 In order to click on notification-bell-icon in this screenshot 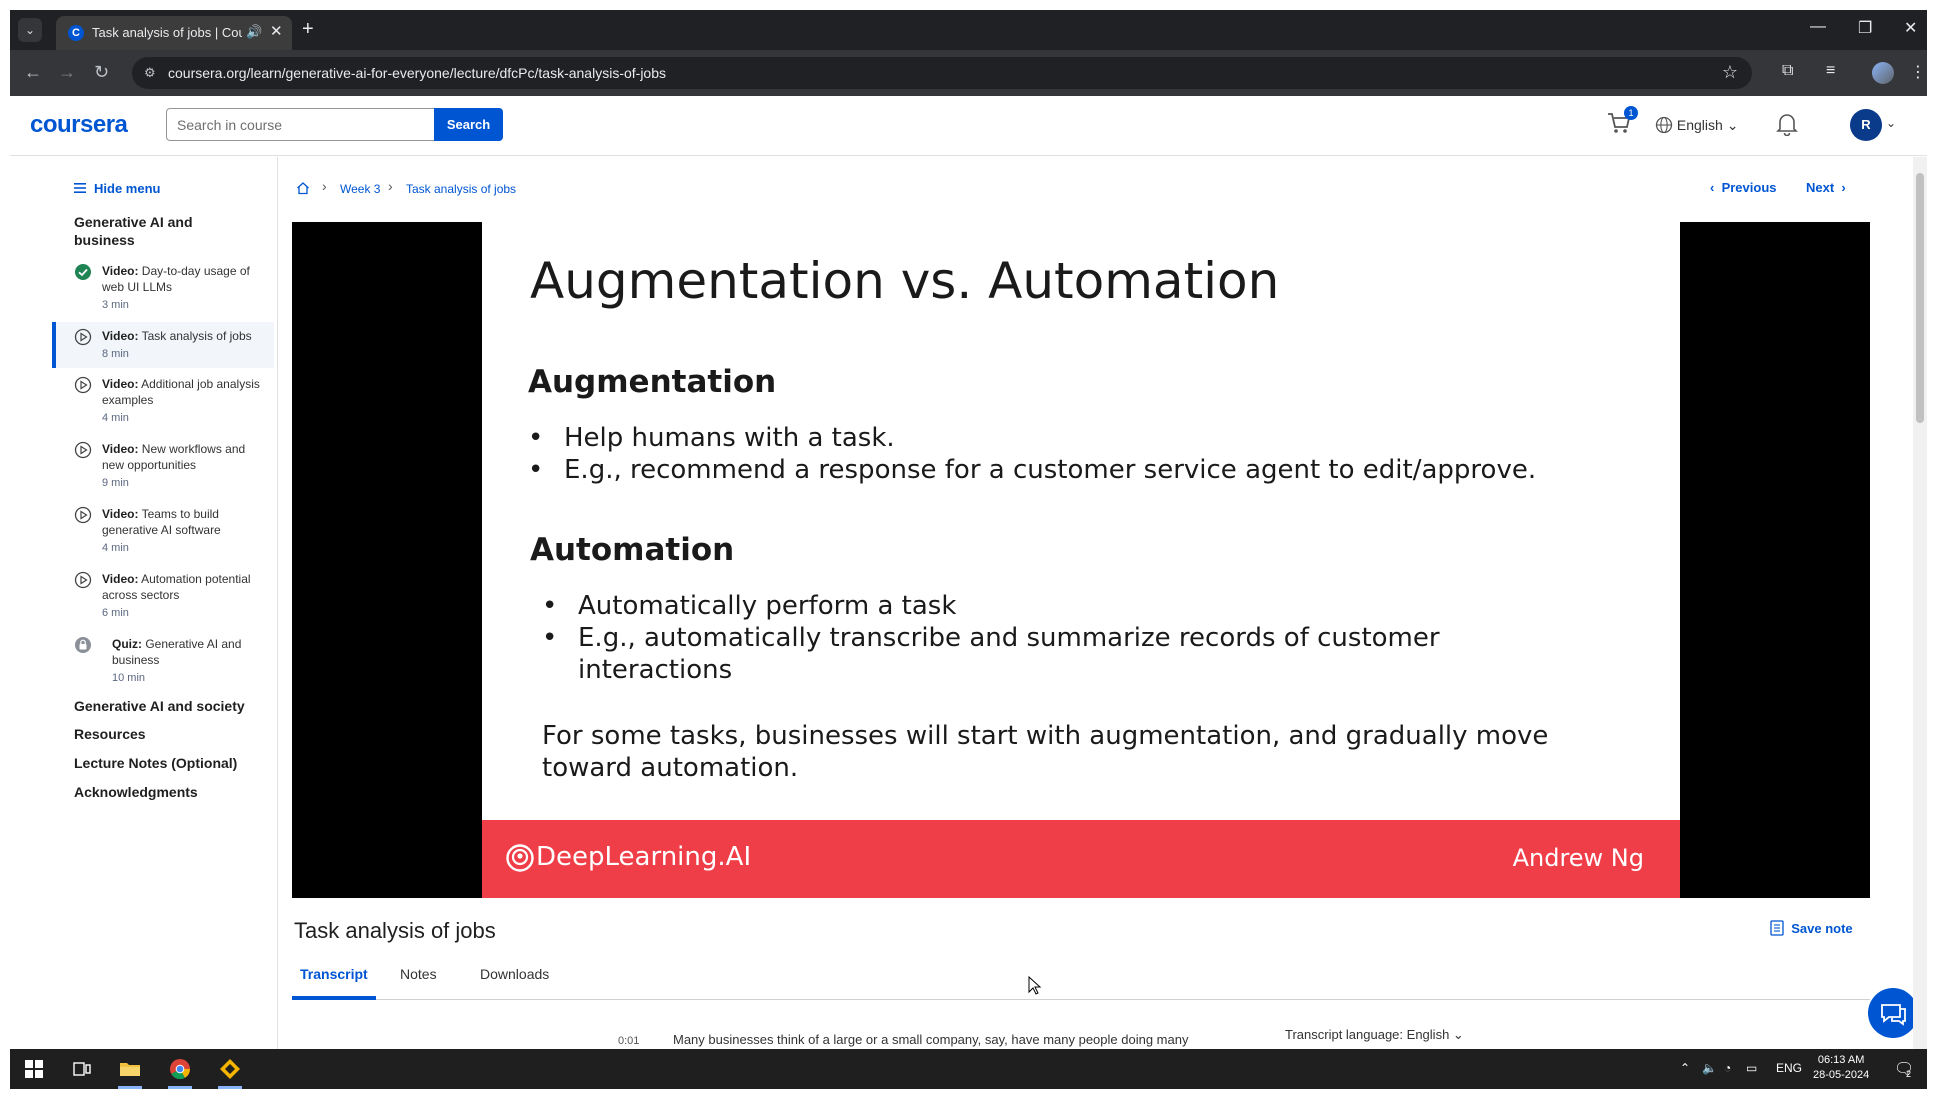, I will do `click(1787, 124)`.